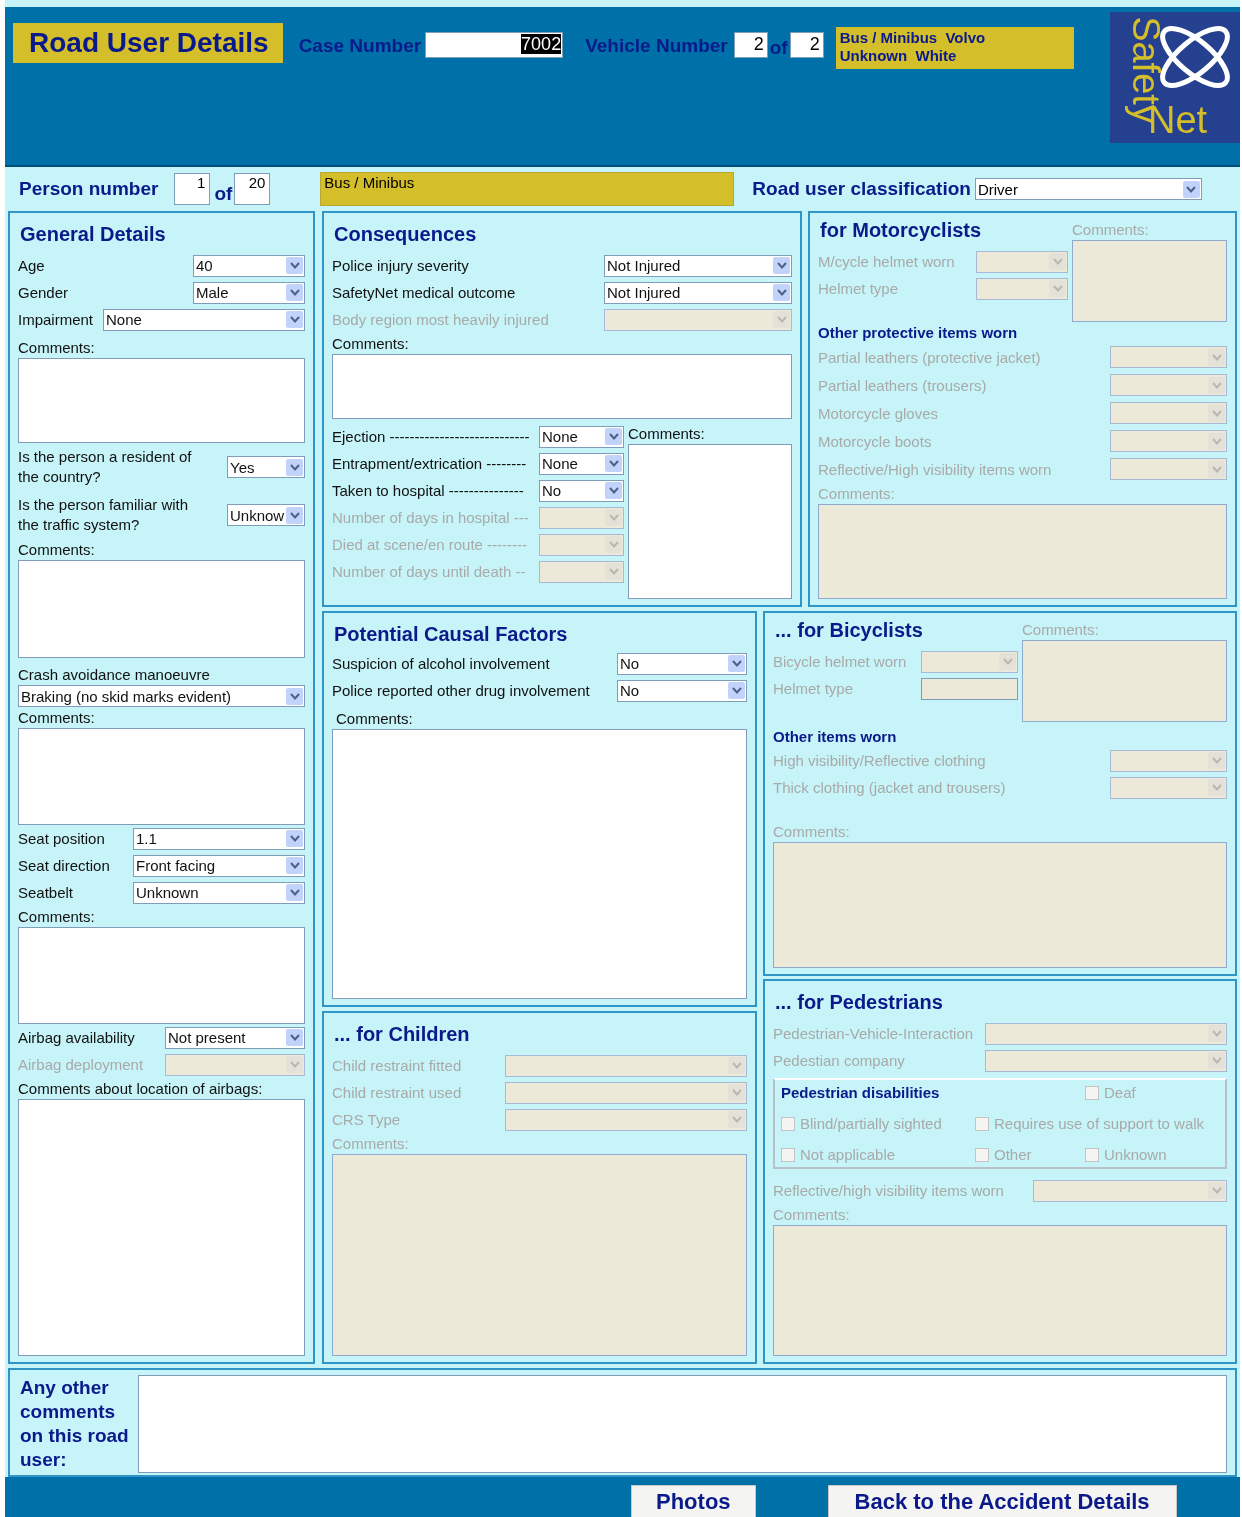 The height and width of the screenshot is (1517, 1242). I want to click on section-title: Potential Causal Factors, so click(451, 634).